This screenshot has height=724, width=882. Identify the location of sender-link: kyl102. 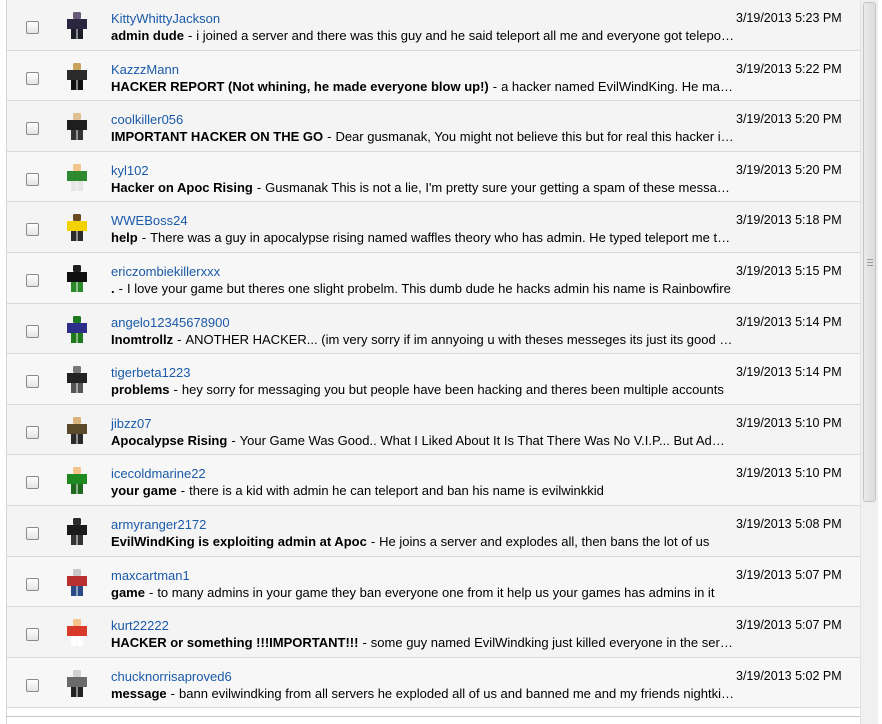
(130, 170).